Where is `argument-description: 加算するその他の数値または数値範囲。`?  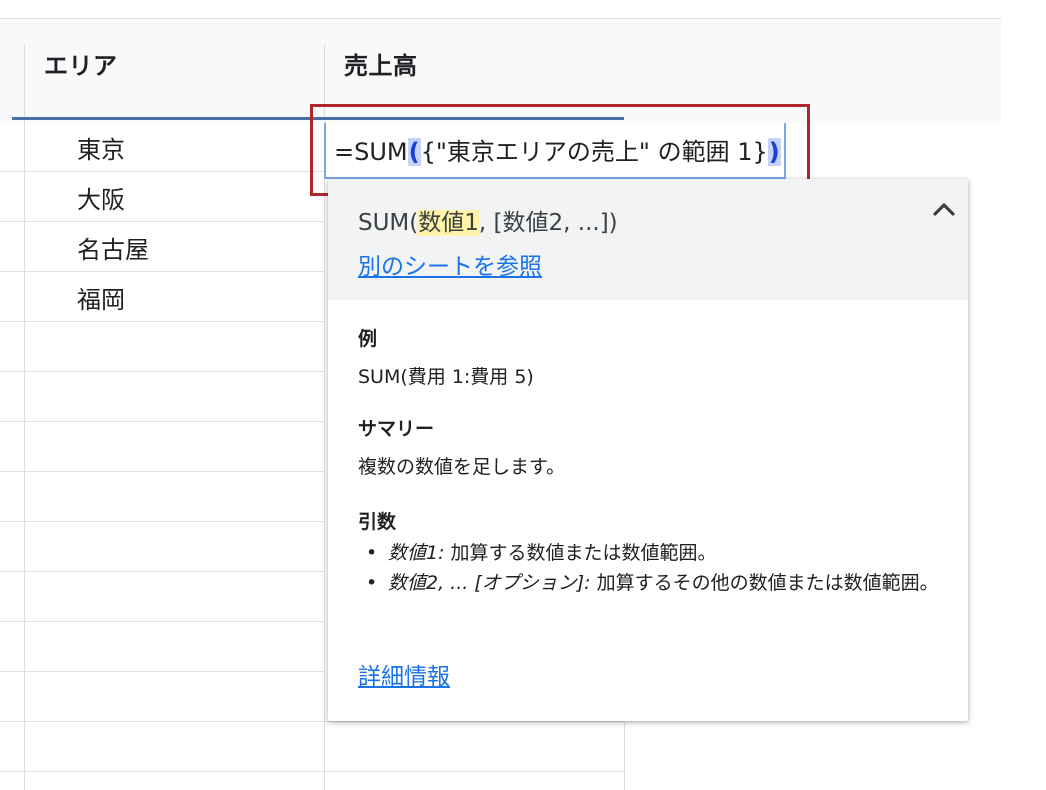
argument-description: 加算するその他の数値または数値範囲。 is located at coordinates (764, 583).